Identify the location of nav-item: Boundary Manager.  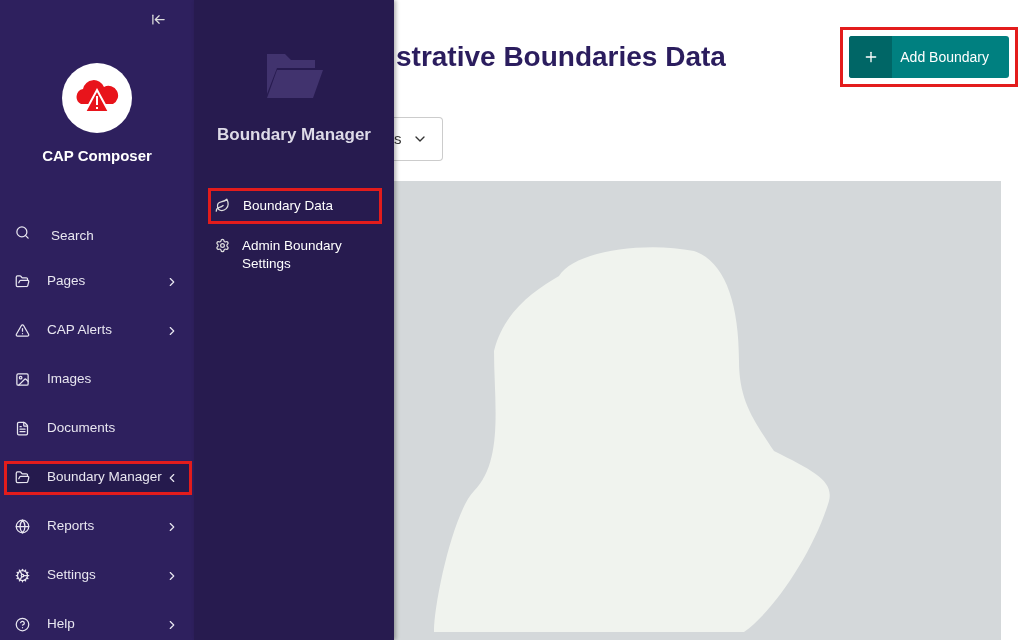
(98, 477).